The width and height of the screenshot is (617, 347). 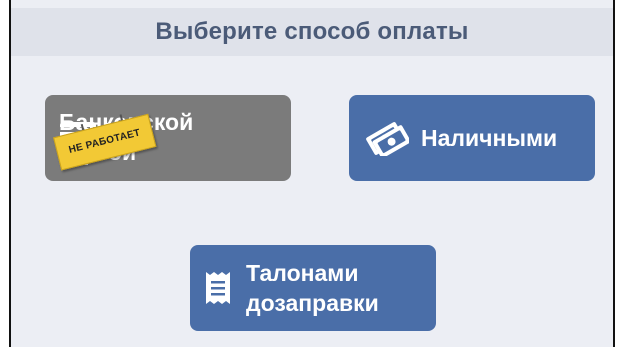 I want to click on receipt-icon, so click(x=218, y=288).